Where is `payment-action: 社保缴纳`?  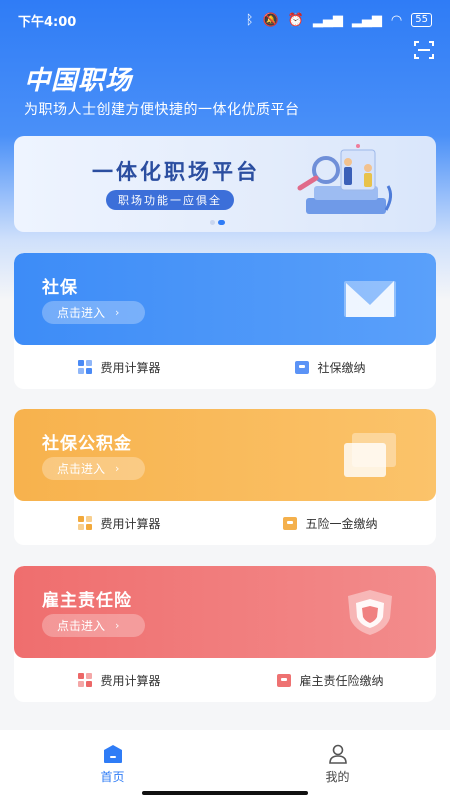 payment-action: 社保缴纳 is located at coordinates (330, 367).